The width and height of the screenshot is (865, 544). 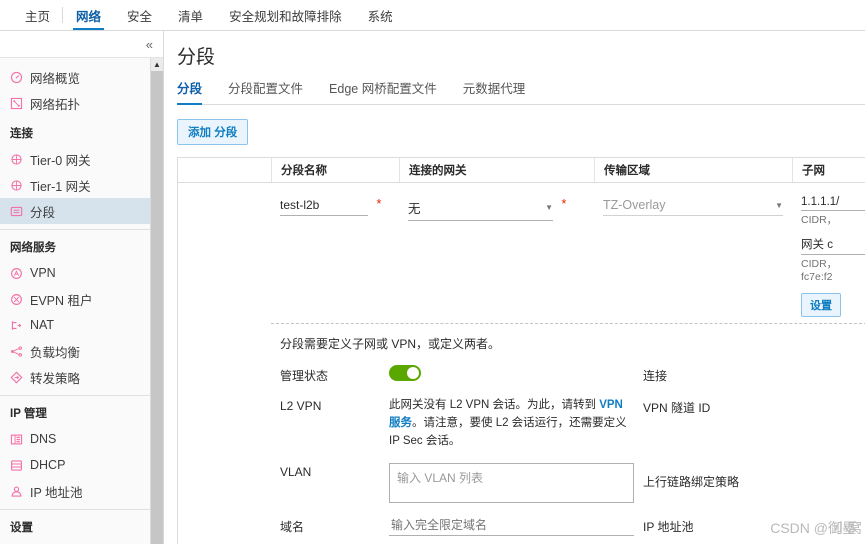 I want to click on form-row-domain-name: 域名 IP 地址池, so click(x=572, y=526).